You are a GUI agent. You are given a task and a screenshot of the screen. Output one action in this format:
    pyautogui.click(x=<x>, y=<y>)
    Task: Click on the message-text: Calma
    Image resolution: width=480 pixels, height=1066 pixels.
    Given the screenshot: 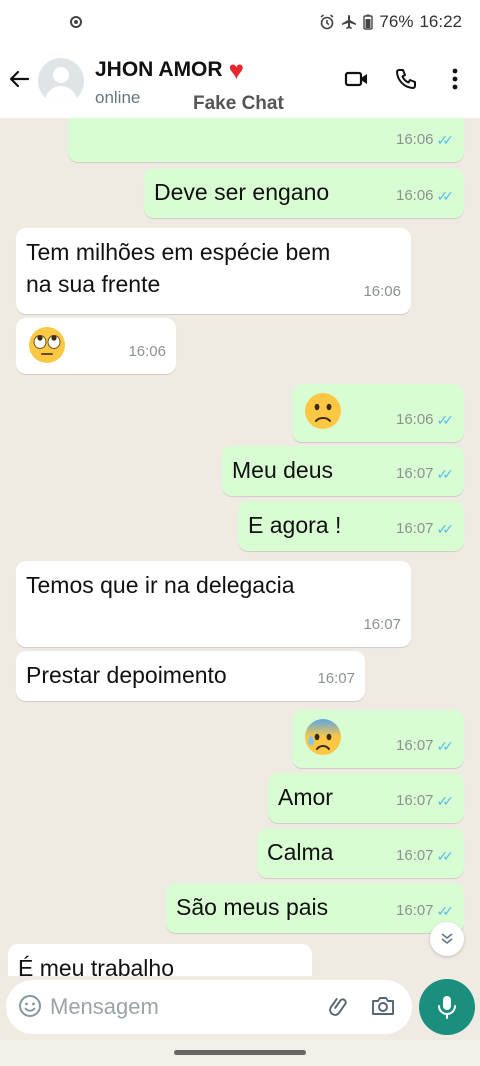 What is the action you would take?
    pyautogui.click(x=300, y=852)
    